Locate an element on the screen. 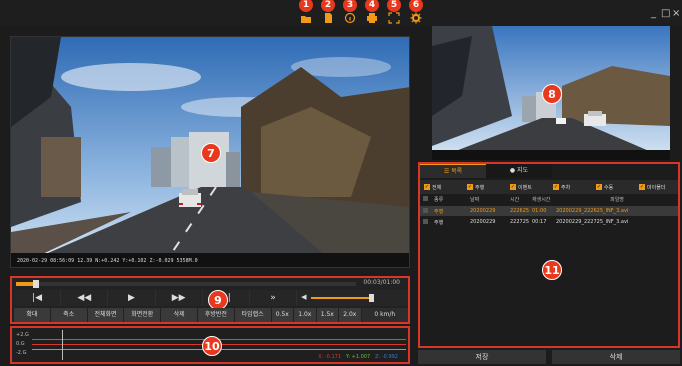 The height and width of the screenshot is (366, 682). tab-list-label: 목록 is located at coordinates (457, 171).